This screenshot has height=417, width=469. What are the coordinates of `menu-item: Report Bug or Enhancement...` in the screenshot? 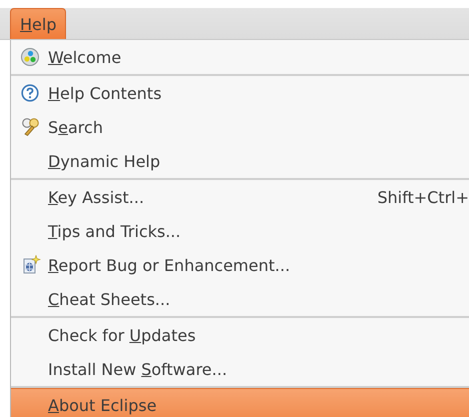 It's located at (240, 265).